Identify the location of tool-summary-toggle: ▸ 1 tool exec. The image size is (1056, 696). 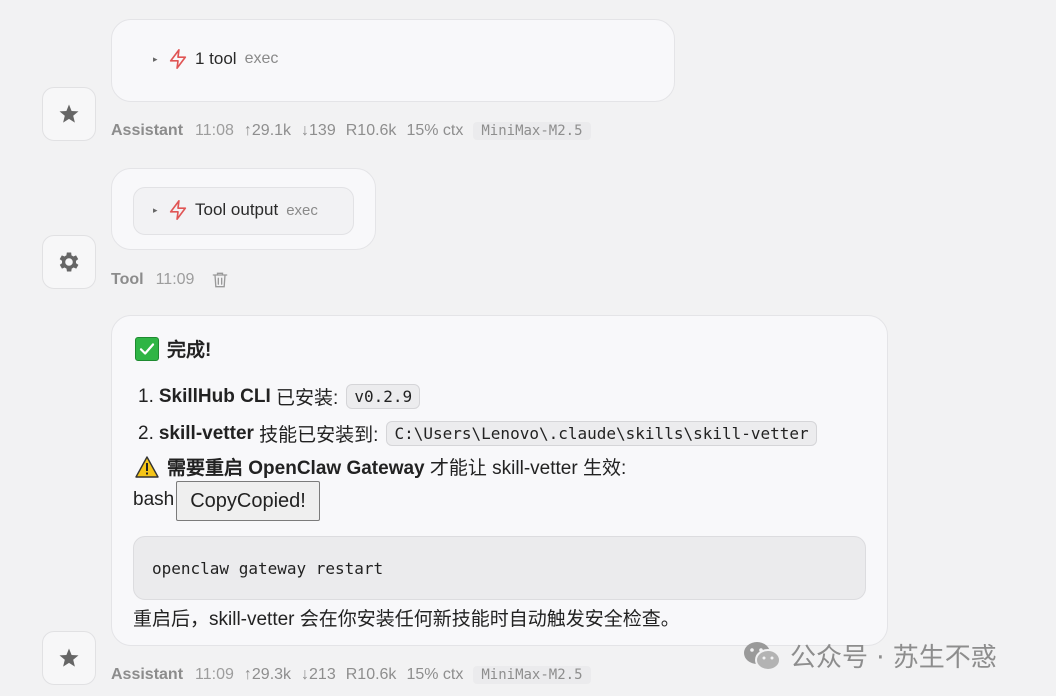
(215, 59).